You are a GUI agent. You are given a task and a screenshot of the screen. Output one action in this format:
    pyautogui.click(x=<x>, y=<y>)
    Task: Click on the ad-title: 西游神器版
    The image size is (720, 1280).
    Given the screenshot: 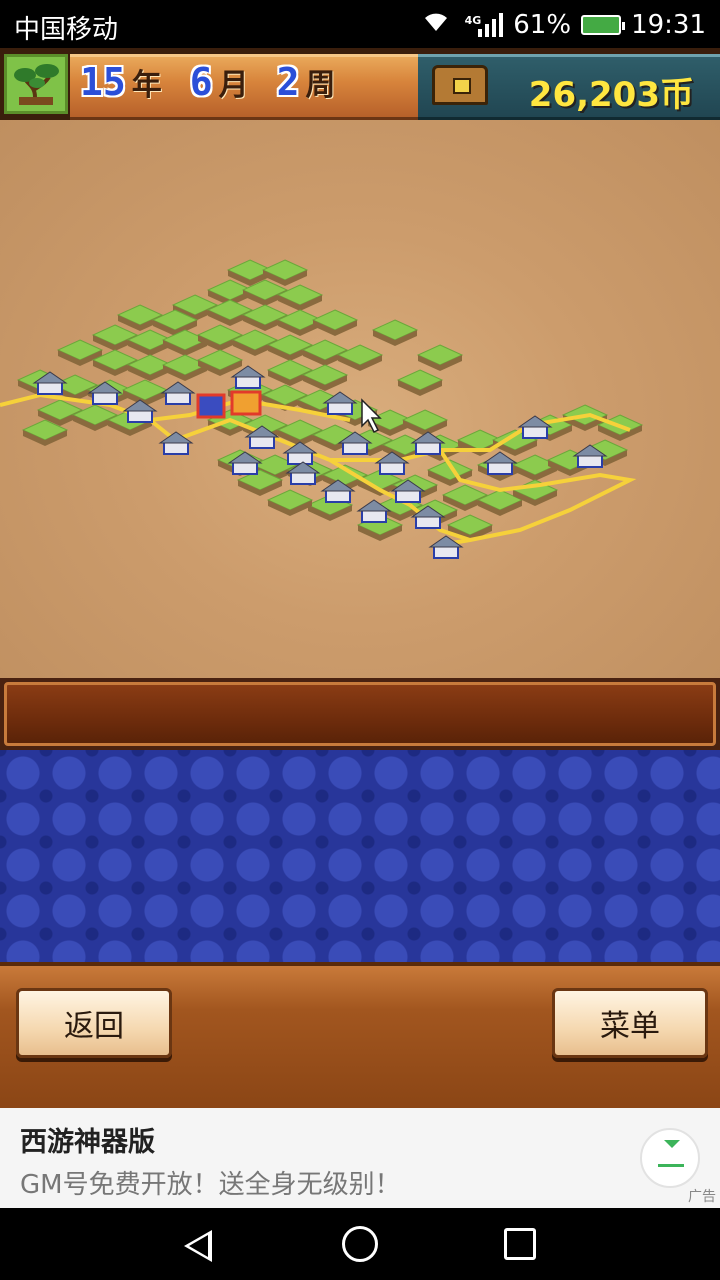 What is the action you would take?
    pyautogui.click(x=87, y=1139)
    